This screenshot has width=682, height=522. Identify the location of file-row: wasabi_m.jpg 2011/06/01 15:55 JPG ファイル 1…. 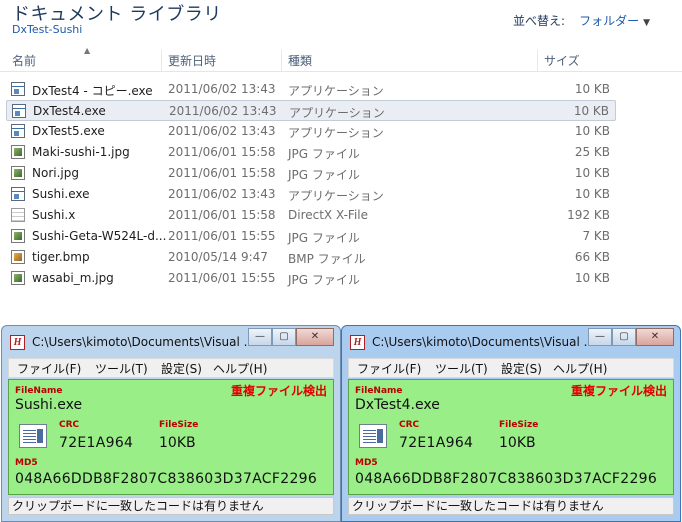
(311, 278).